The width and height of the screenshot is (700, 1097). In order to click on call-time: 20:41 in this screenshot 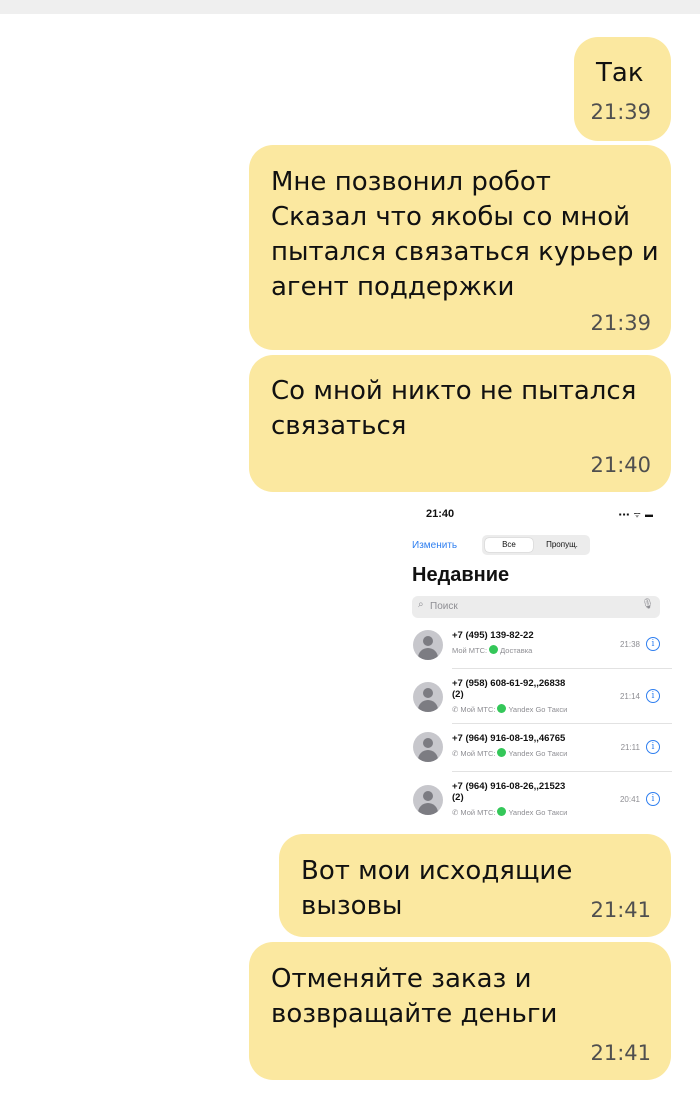, I will do `click(629, 799)`.